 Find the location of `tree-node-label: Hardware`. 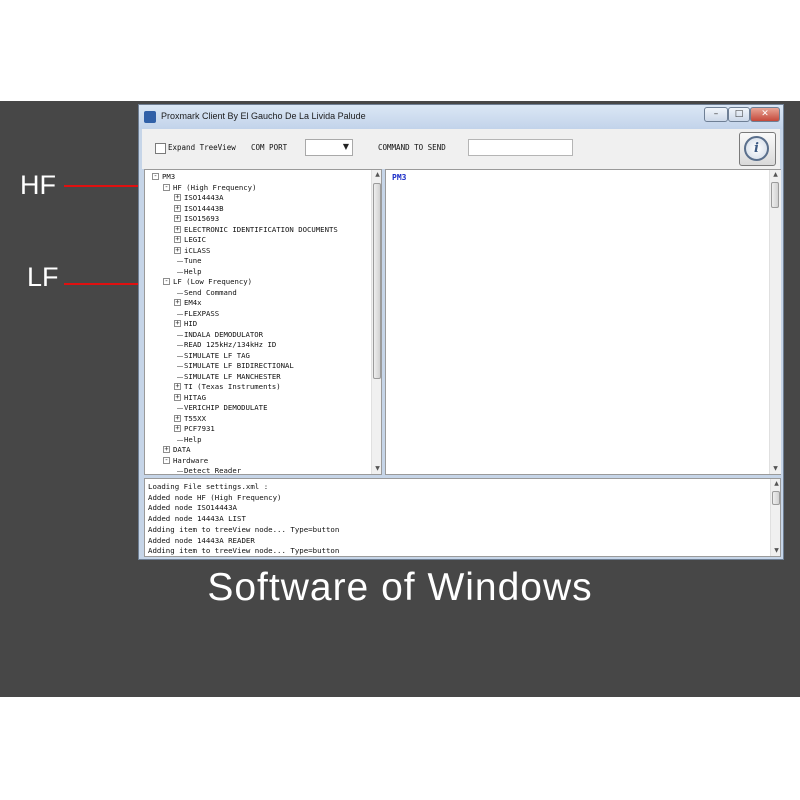

tree-node-label: Hardware is located at coordinates (191, 460).